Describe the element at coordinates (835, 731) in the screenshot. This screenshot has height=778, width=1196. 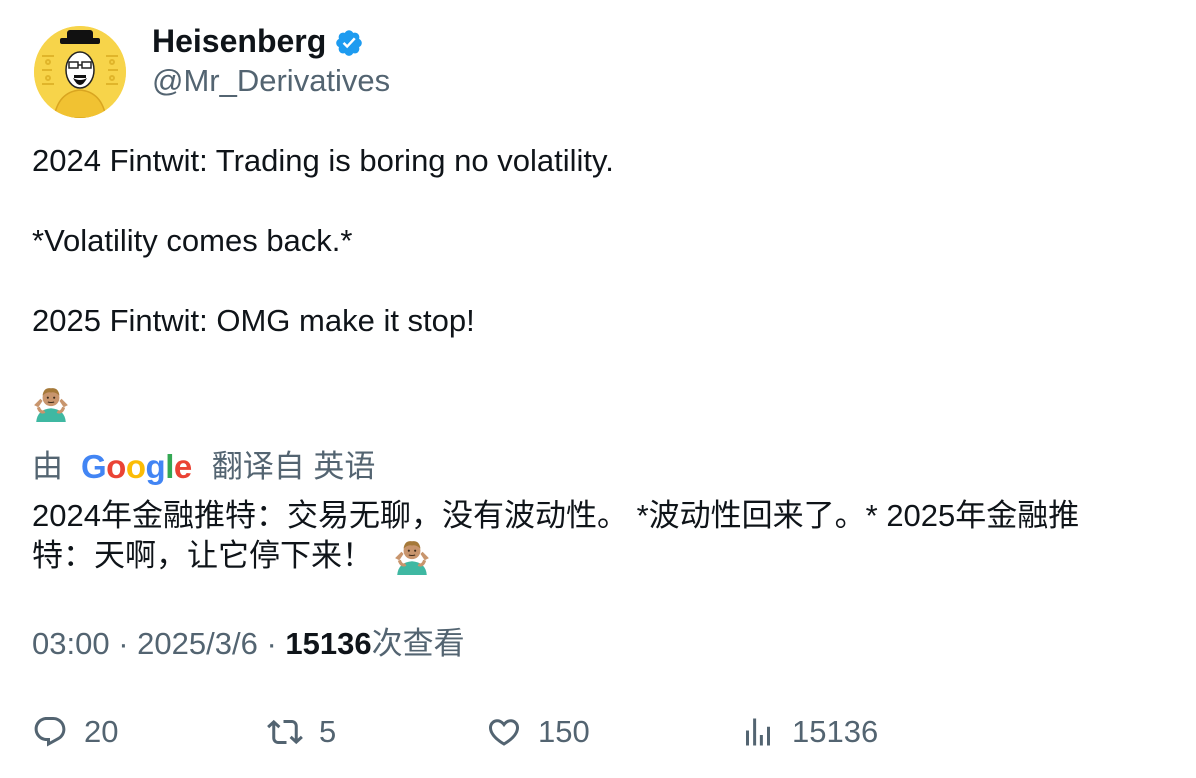
I see `views-action-count: 15136` at that location.